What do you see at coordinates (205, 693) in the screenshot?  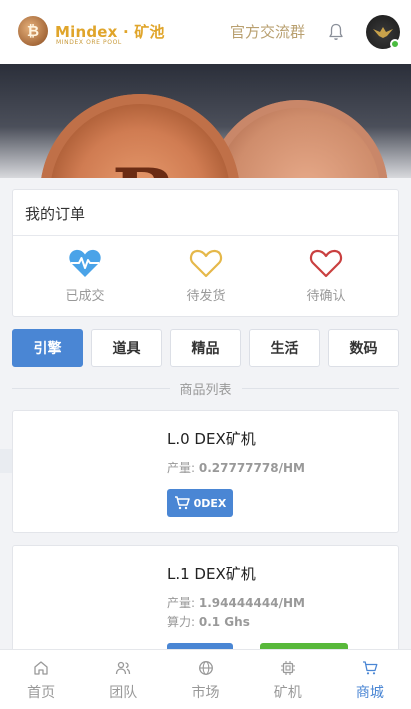 I see `nav-market-label: 市场` at bounding box center [205, 693].